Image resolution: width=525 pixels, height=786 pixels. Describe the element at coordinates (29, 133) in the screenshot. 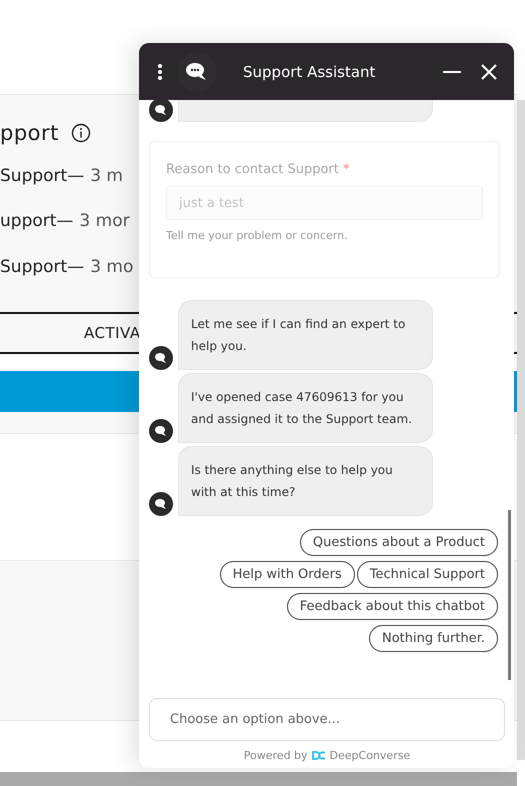

I see `page-heading: pport` at that location.